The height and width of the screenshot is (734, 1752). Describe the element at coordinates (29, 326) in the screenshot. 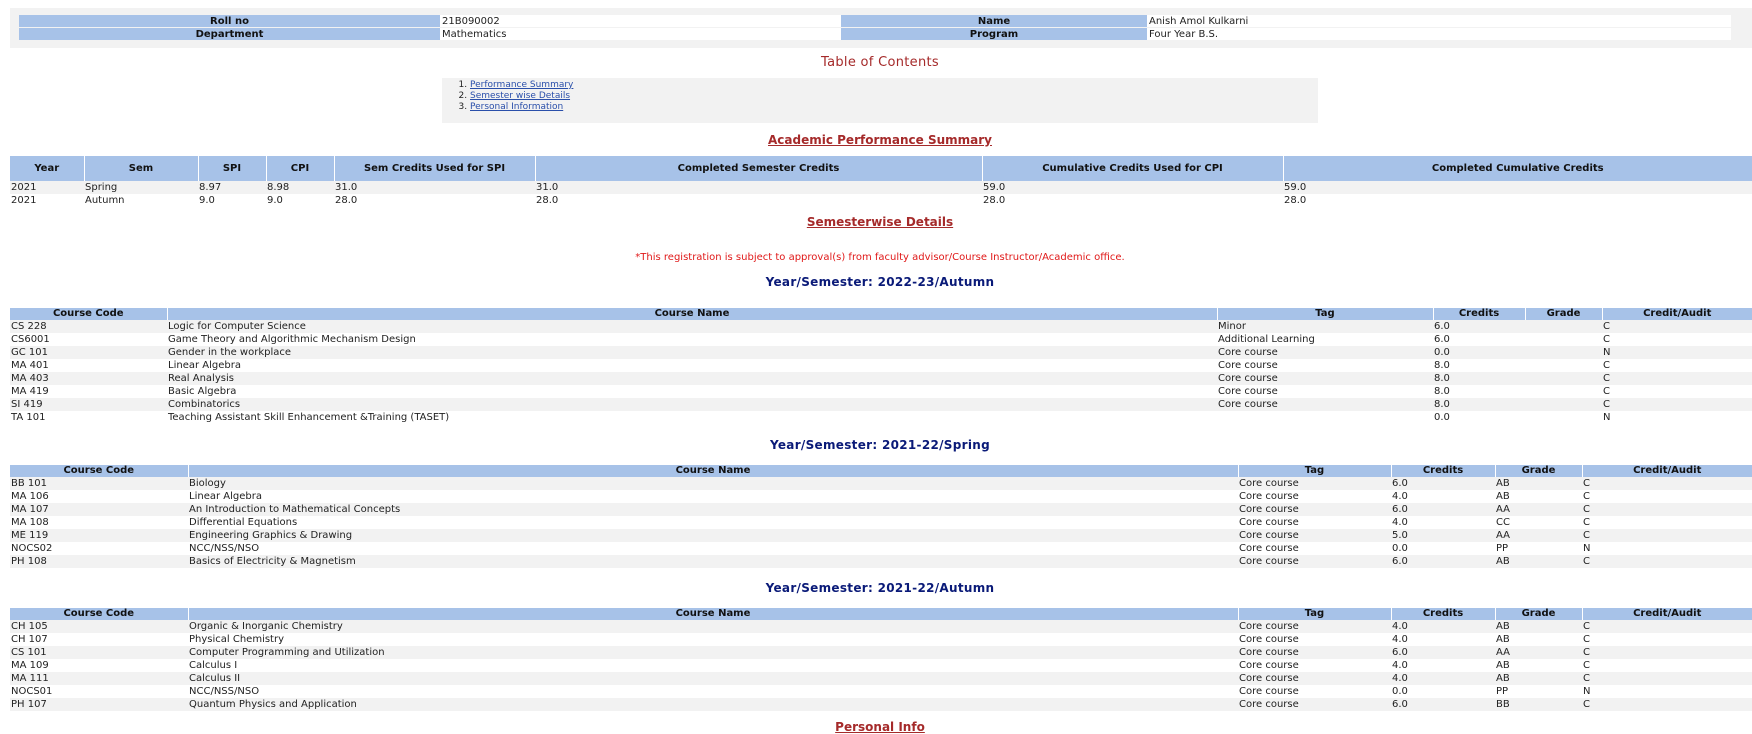

I see `table-cell: CS 228` at that location.